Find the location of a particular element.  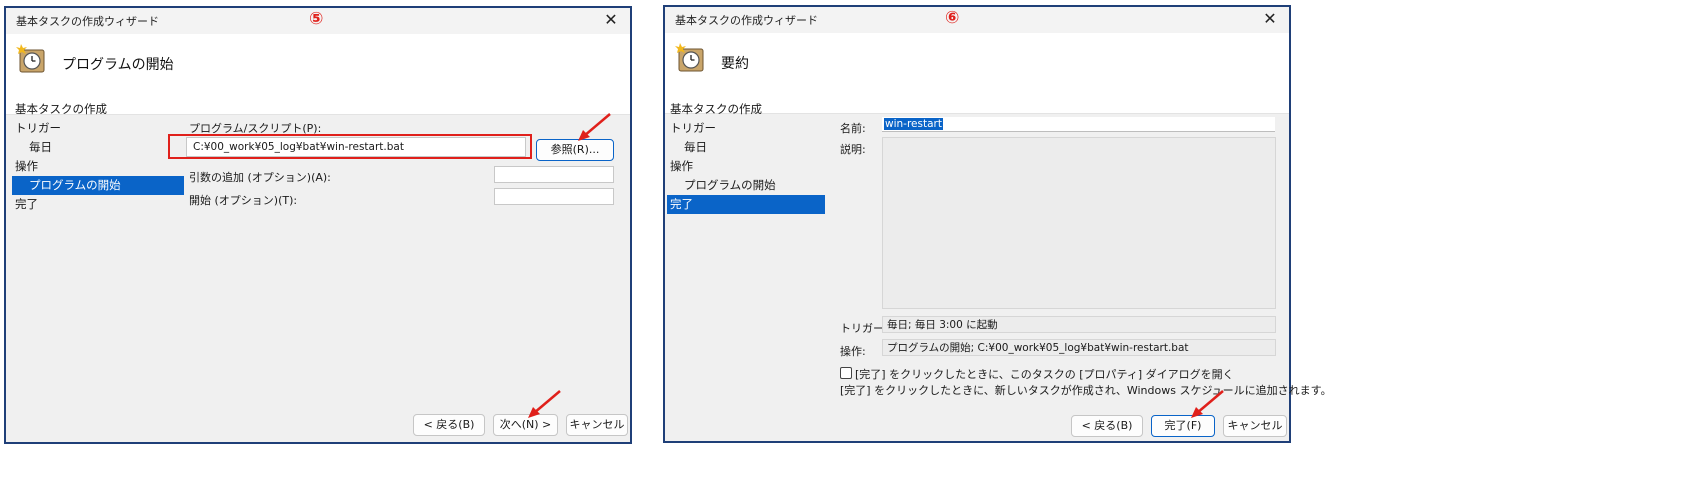

page-title: 要約 is located at coordinates (735, 64).